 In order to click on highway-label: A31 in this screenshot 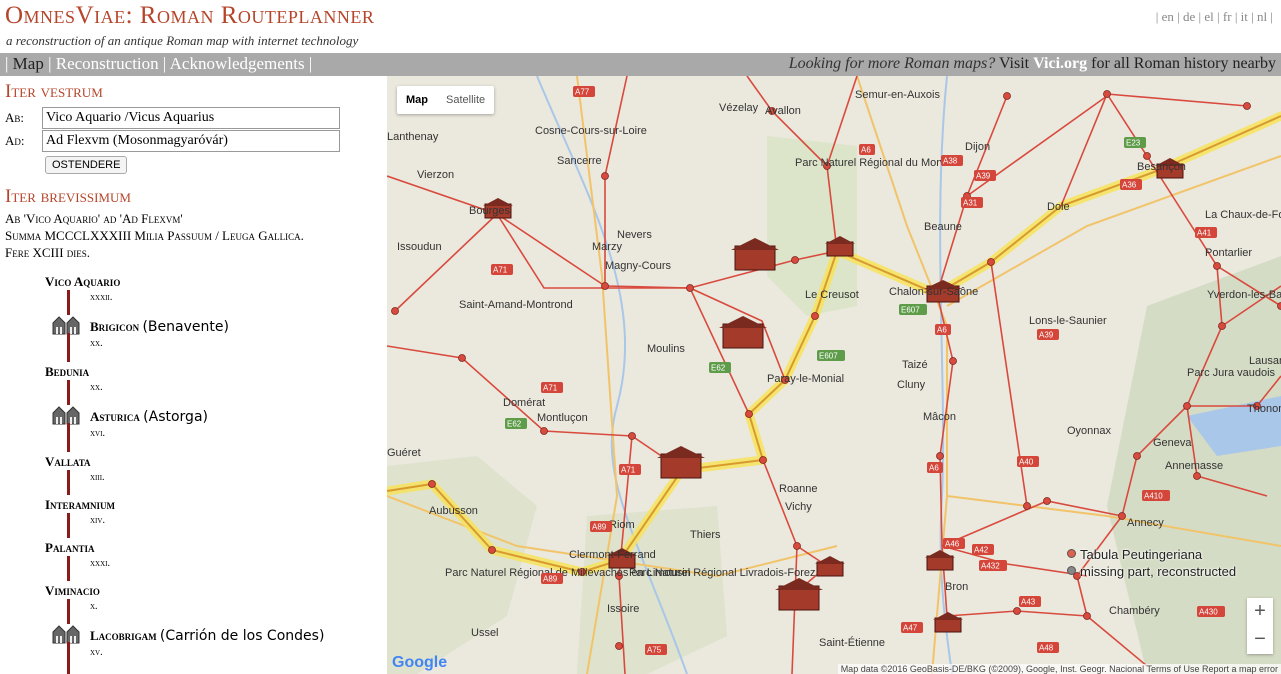, I will do `click(970, 203)`.